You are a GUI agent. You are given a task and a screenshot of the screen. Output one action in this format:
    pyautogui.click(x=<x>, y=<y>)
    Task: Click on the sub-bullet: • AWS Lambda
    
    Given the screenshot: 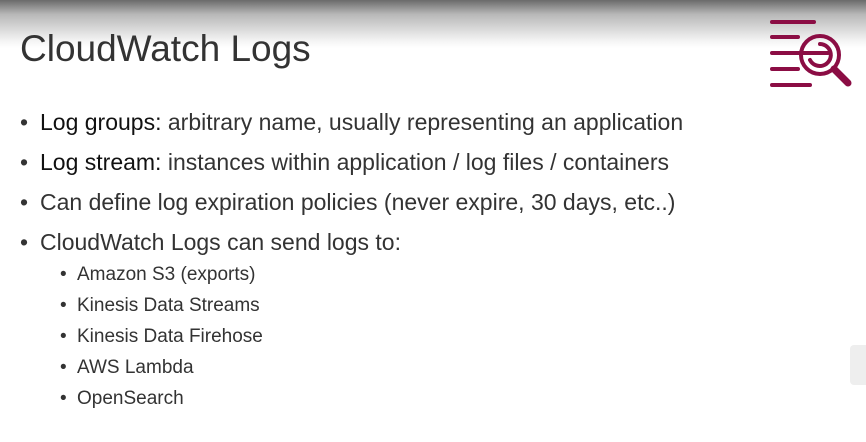 What is the action you would take?
    pyautogui.click(x=127, y=367)
    